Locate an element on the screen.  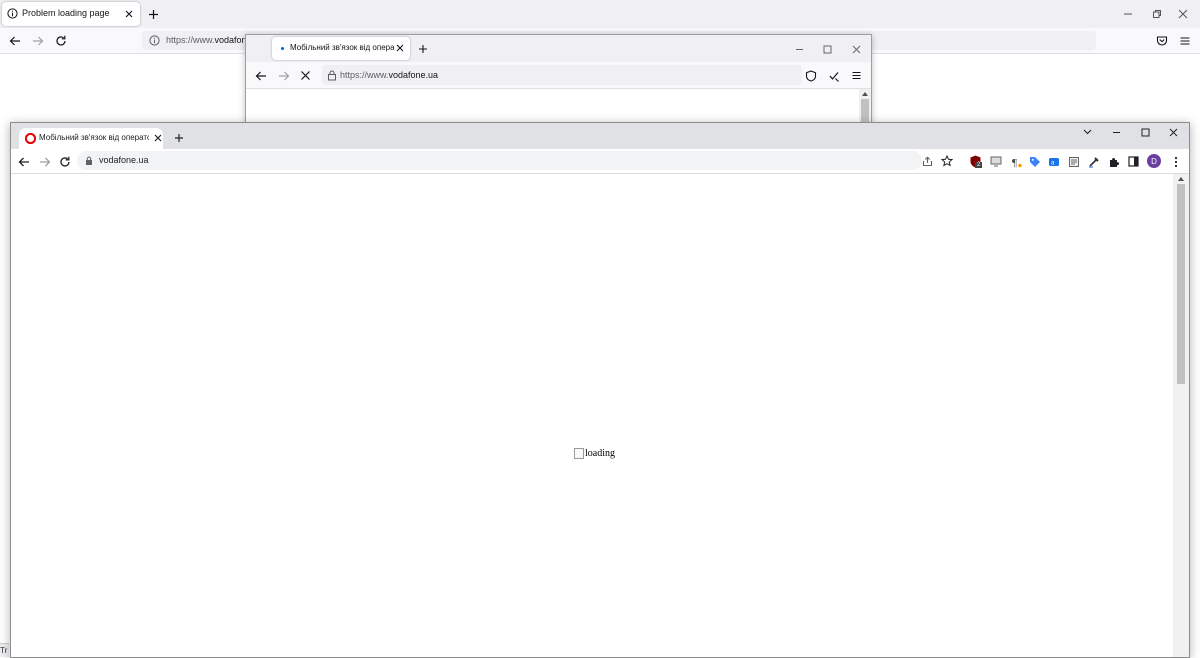
loading-image: loading is located at coordinates (594, 453).